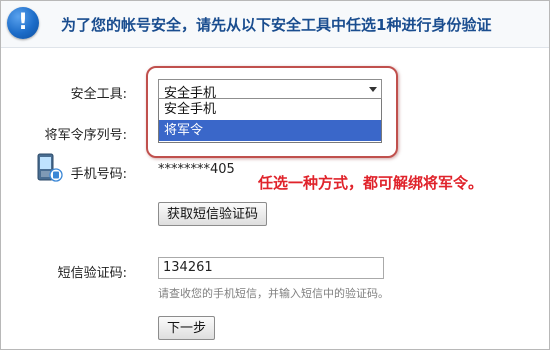 The width and height of the screenshot is (550, 350). I want to click on page-title: 为了您的帐号安全，请先从以下安全工具中任选1种进行身份验证, so click(276, 25).